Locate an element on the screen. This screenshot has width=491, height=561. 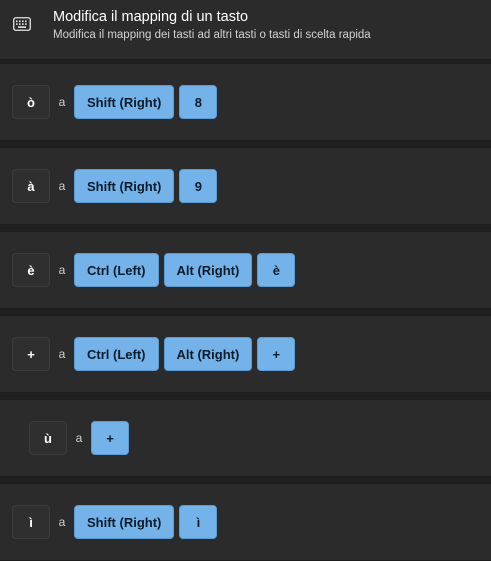
target-key: 9 is located at coordinates (198, 186).